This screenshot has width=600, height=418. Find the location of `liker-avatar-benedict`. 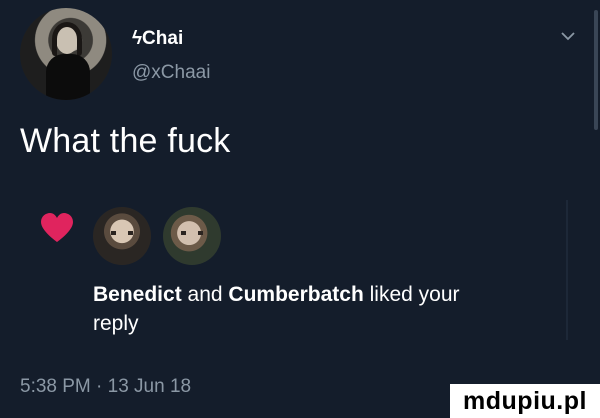

liker-avatar-benedict is located at coordinates (122, 236).